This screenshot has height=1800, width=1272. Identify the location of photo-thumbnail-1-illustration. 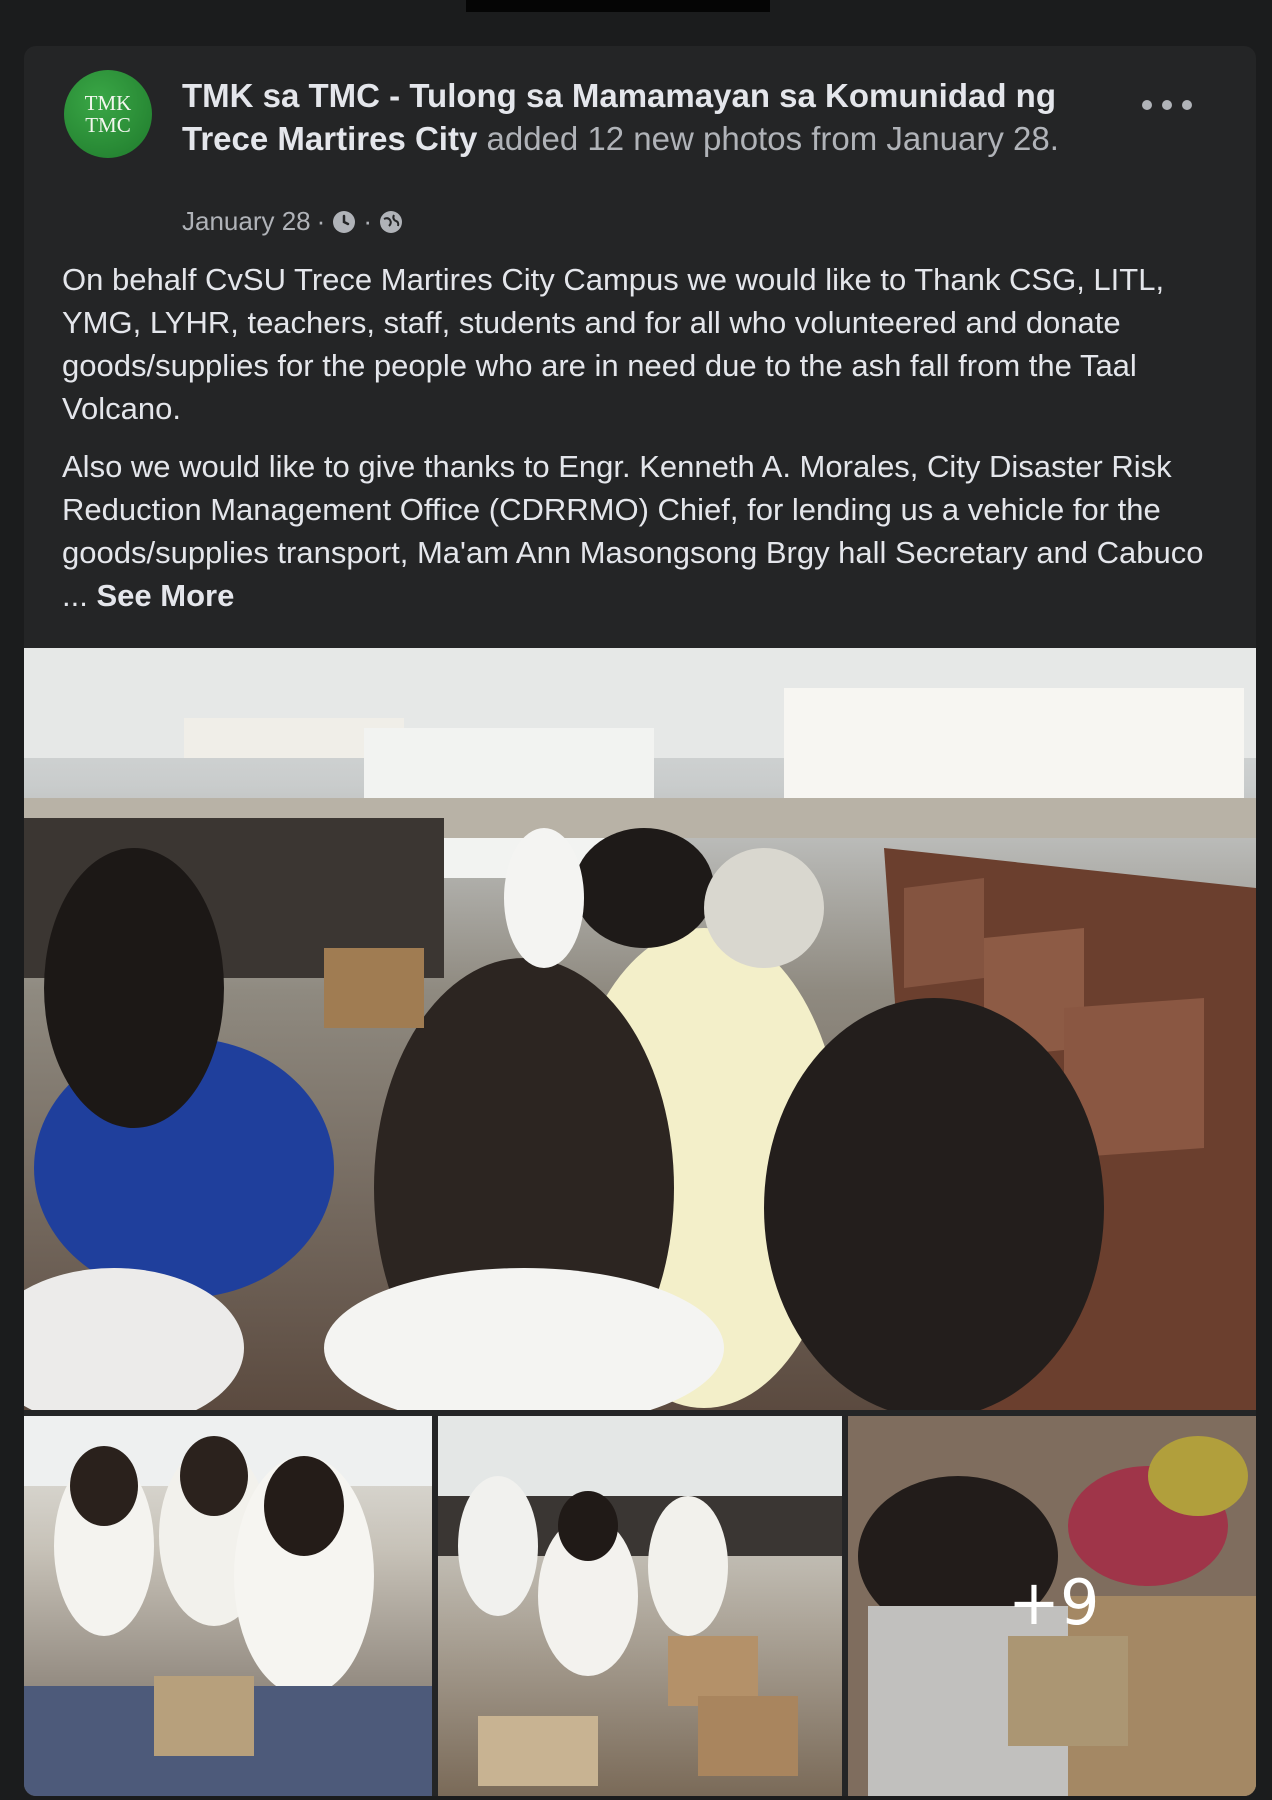
(228, 1606).